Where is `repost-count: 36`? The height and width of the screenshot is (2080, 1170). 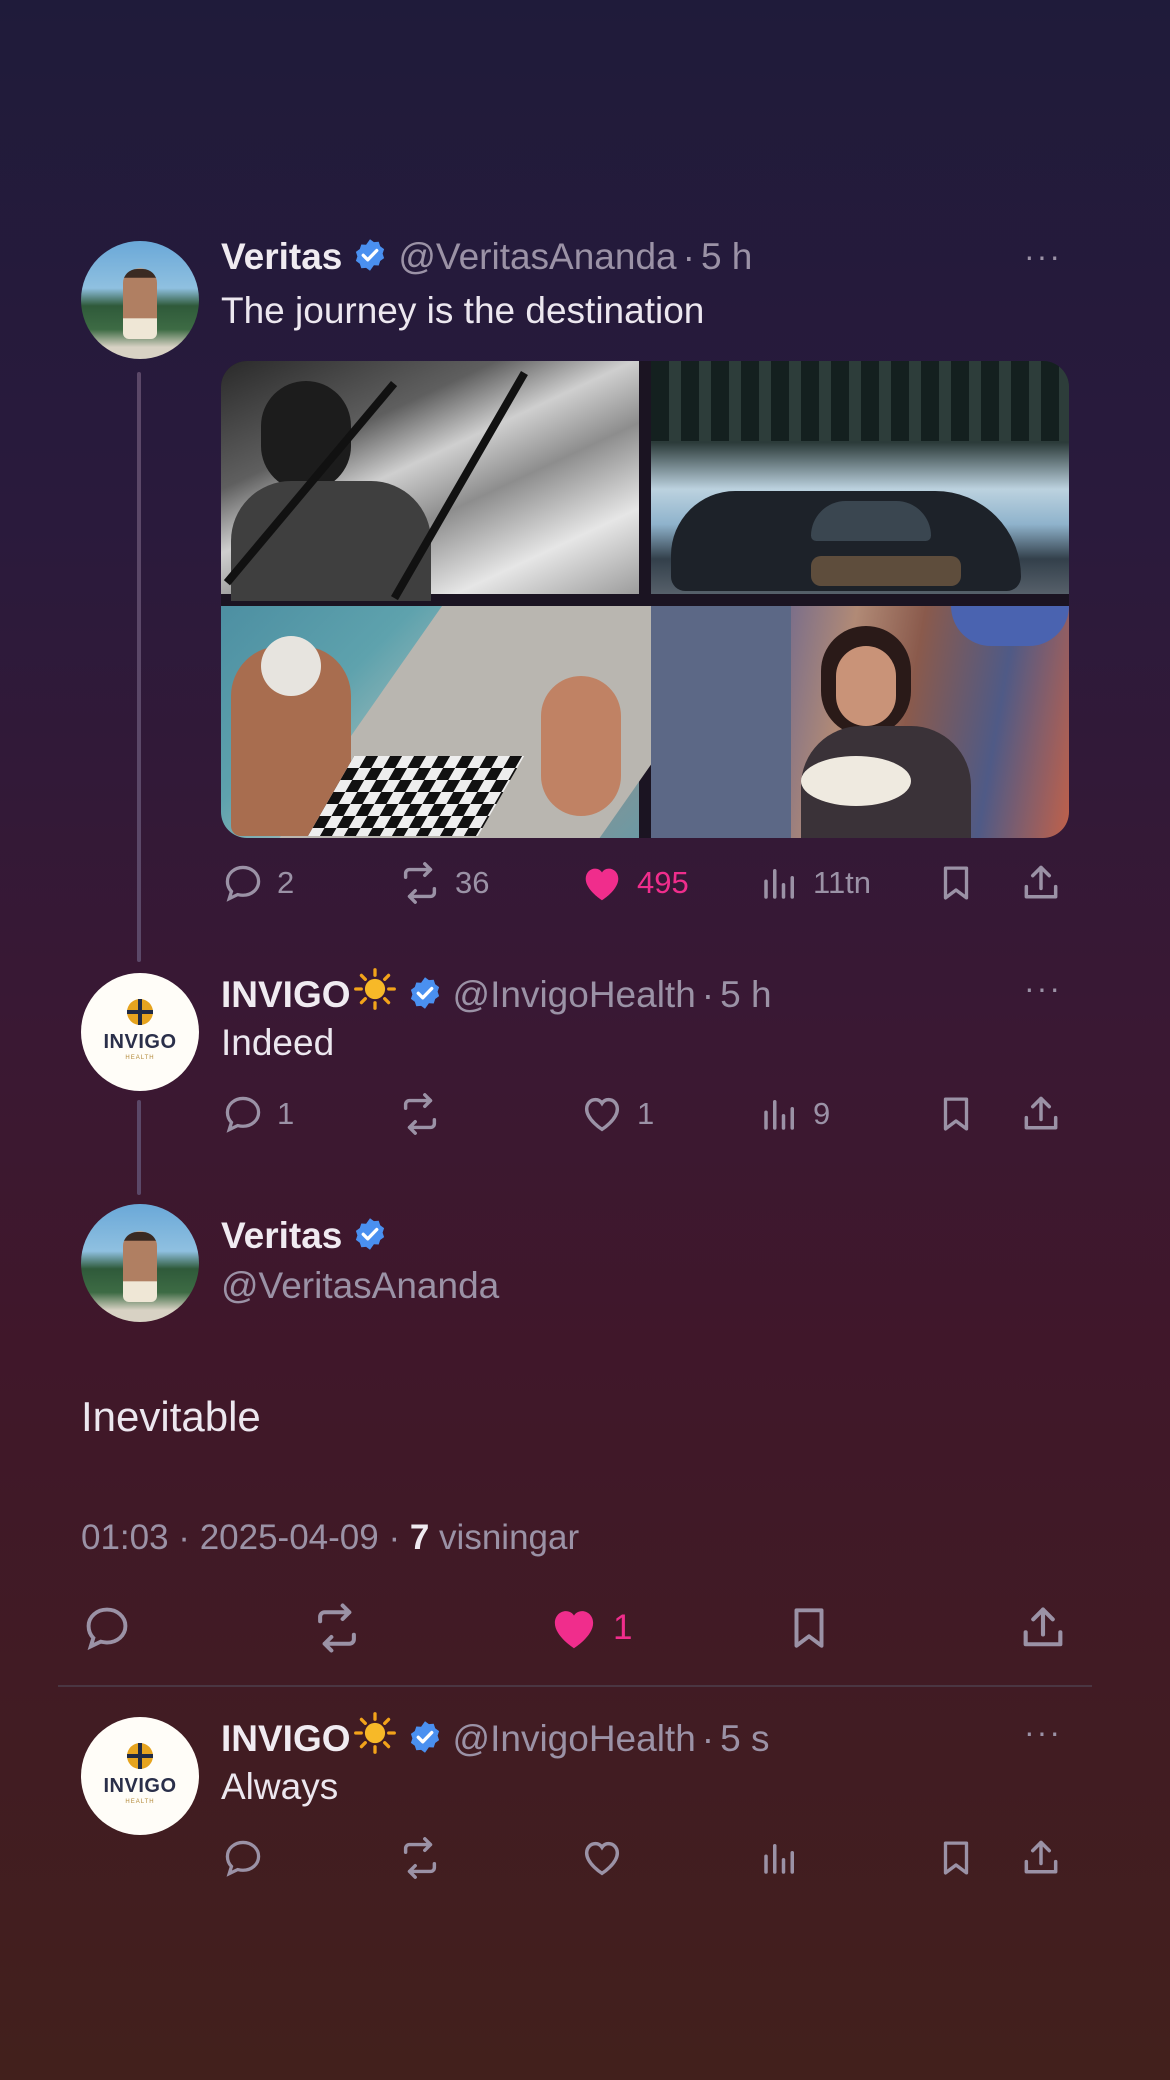
repost-count: 36 is located at coordinates (472, 882).